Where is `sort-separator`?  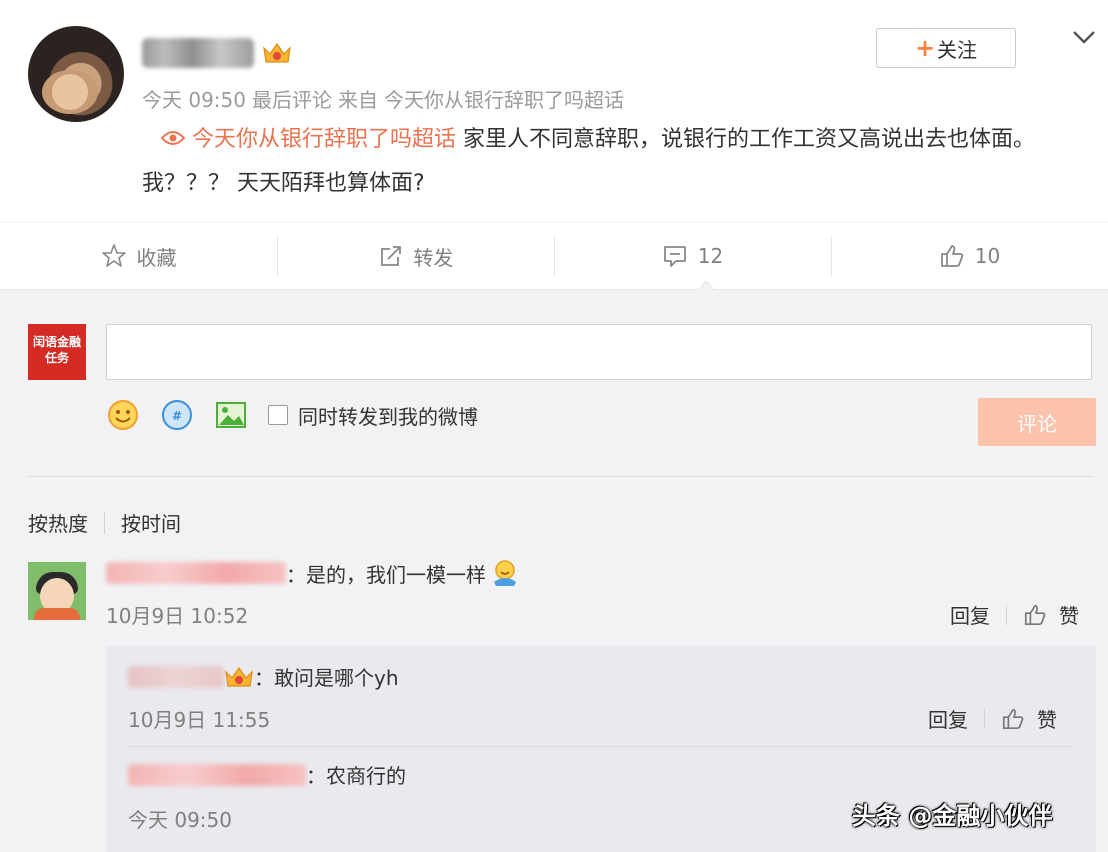 sort-separator is located at coordinates (104, 522).